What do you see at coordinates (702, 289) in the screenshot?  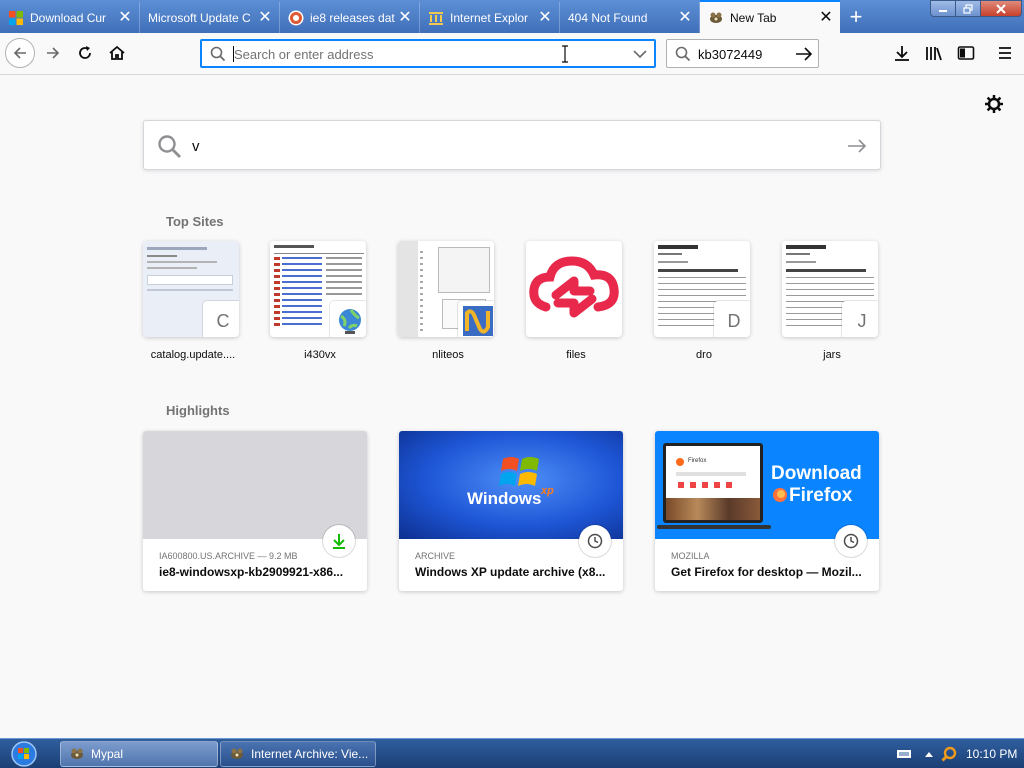 I see `top-site-thumbnail: D` at bounding box center [702, 289].